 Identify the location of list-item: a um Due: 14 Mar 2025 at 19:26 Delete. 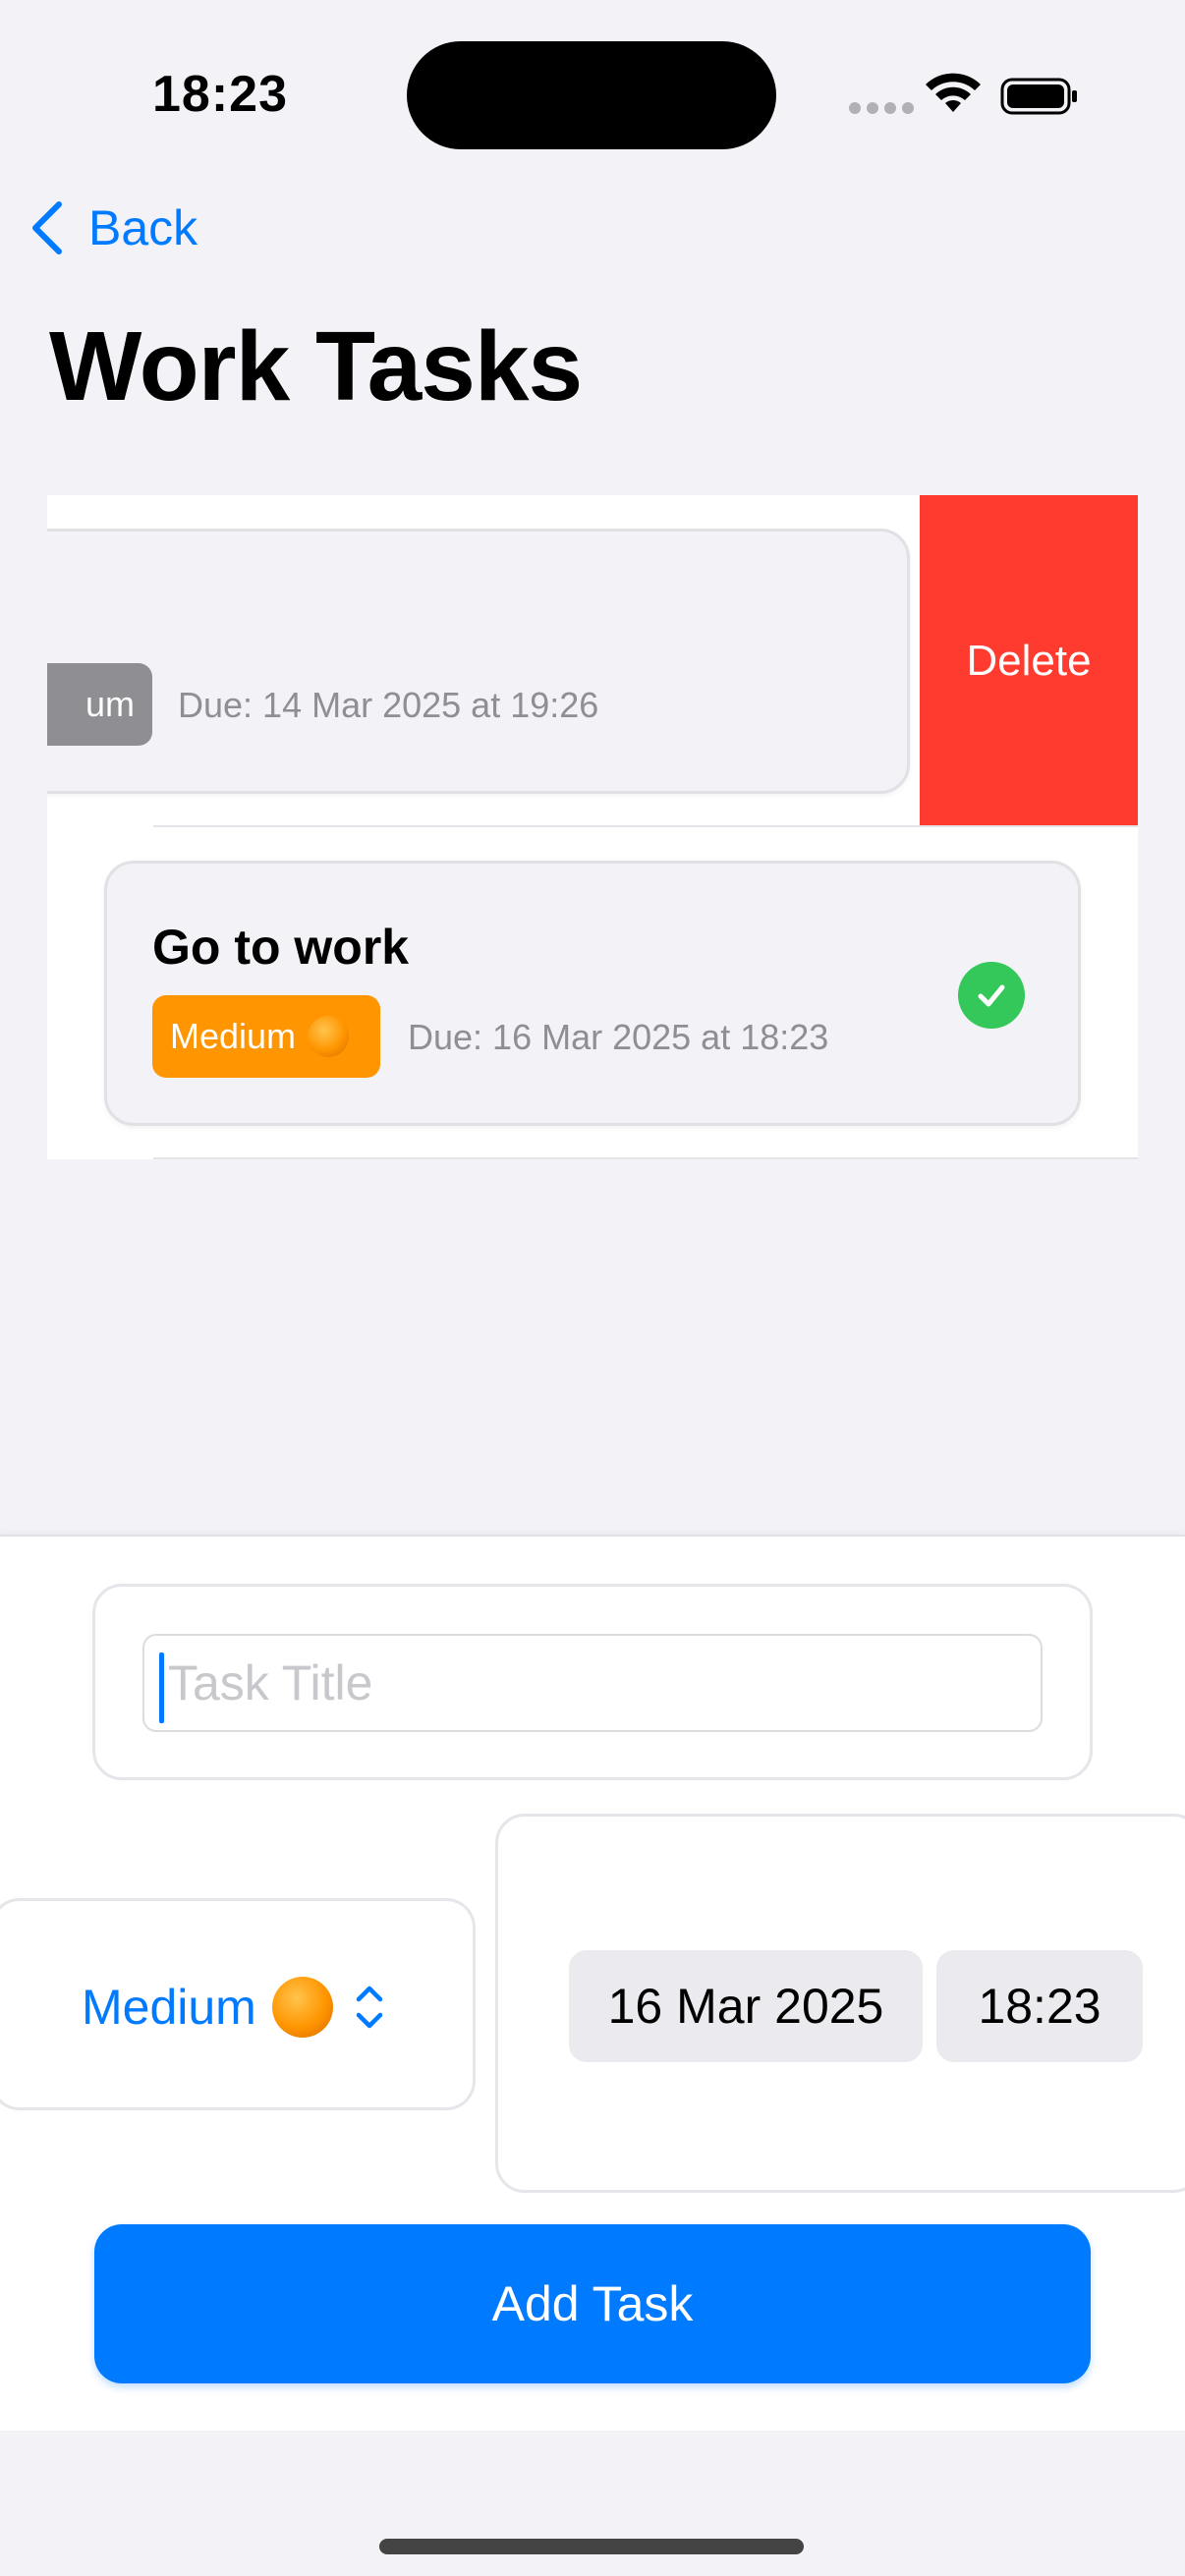
(592, 661).